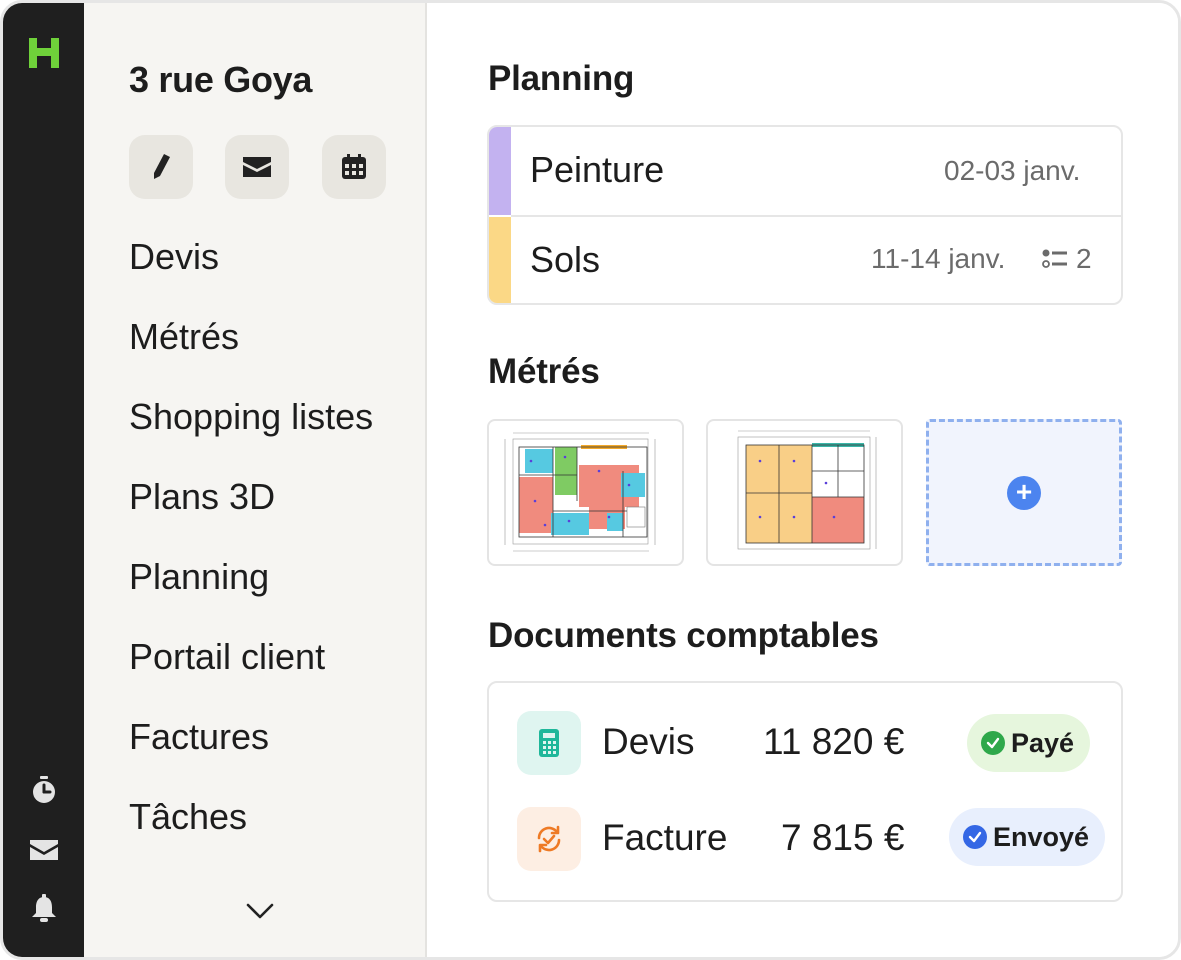  I want to click on add-plan-button: +, so click(1024, 492).